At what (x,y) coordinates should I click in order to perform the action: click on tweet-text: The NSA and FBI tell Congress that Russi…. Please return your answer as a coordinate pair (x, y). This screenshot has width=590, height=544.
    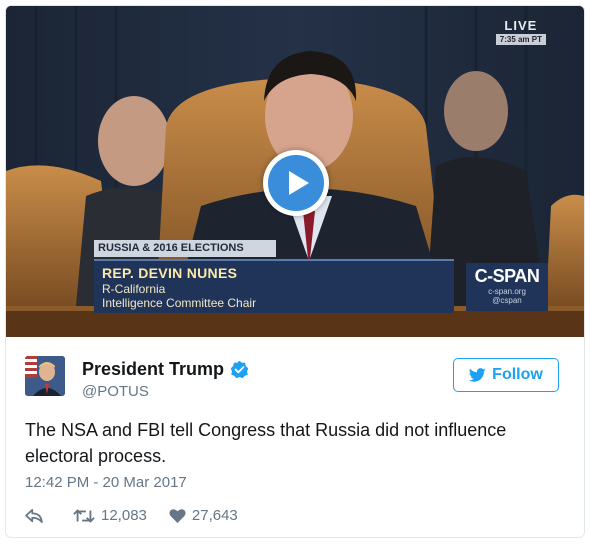
    Looking at the image, I should click on (266, 443).